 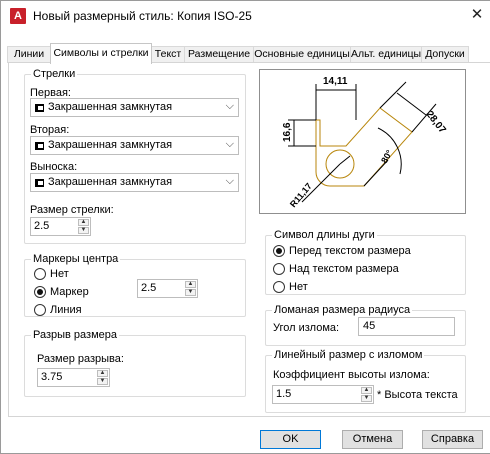 What do you see at coordinates (52, 377) in the screenshot?
I see `break-size-value: 3.75` at bounding box center [52, 377].